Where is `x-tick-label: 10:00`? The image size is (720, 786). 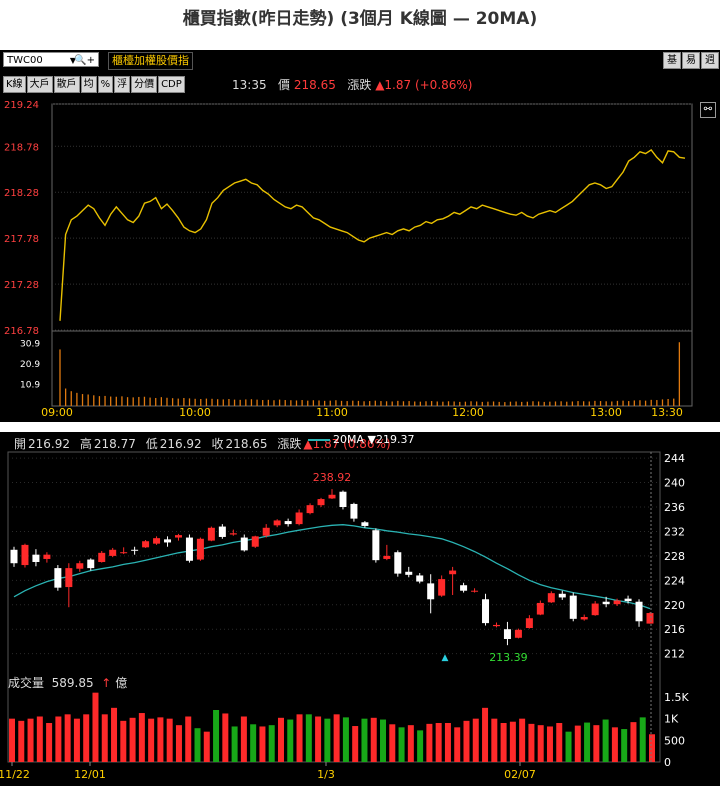
x-tick-label: 10:00 is located at coordinates (195, 412).